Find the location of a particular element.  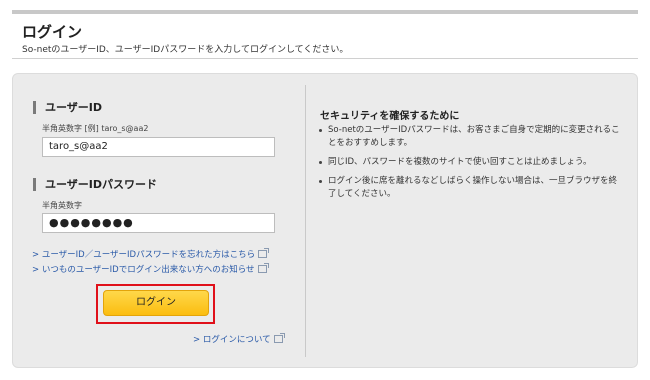

header-divider is located at coordinates (325, 58).